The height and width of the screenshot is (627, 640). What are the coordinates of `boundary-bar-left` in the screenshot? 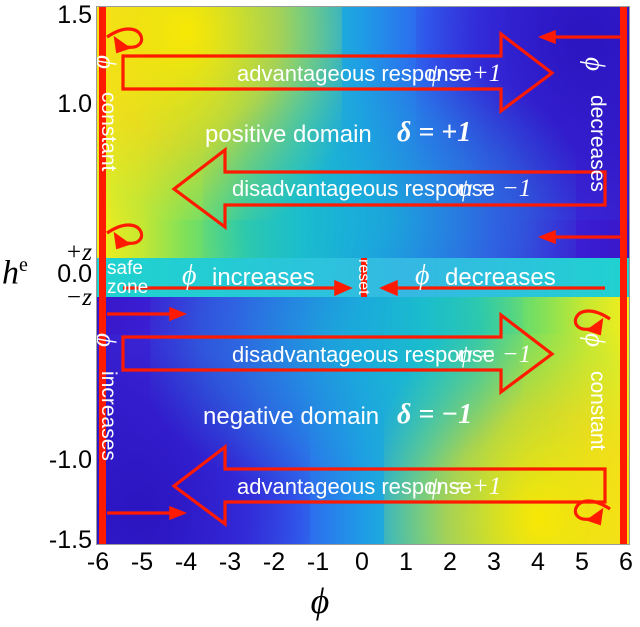 It's located at (102, 275).